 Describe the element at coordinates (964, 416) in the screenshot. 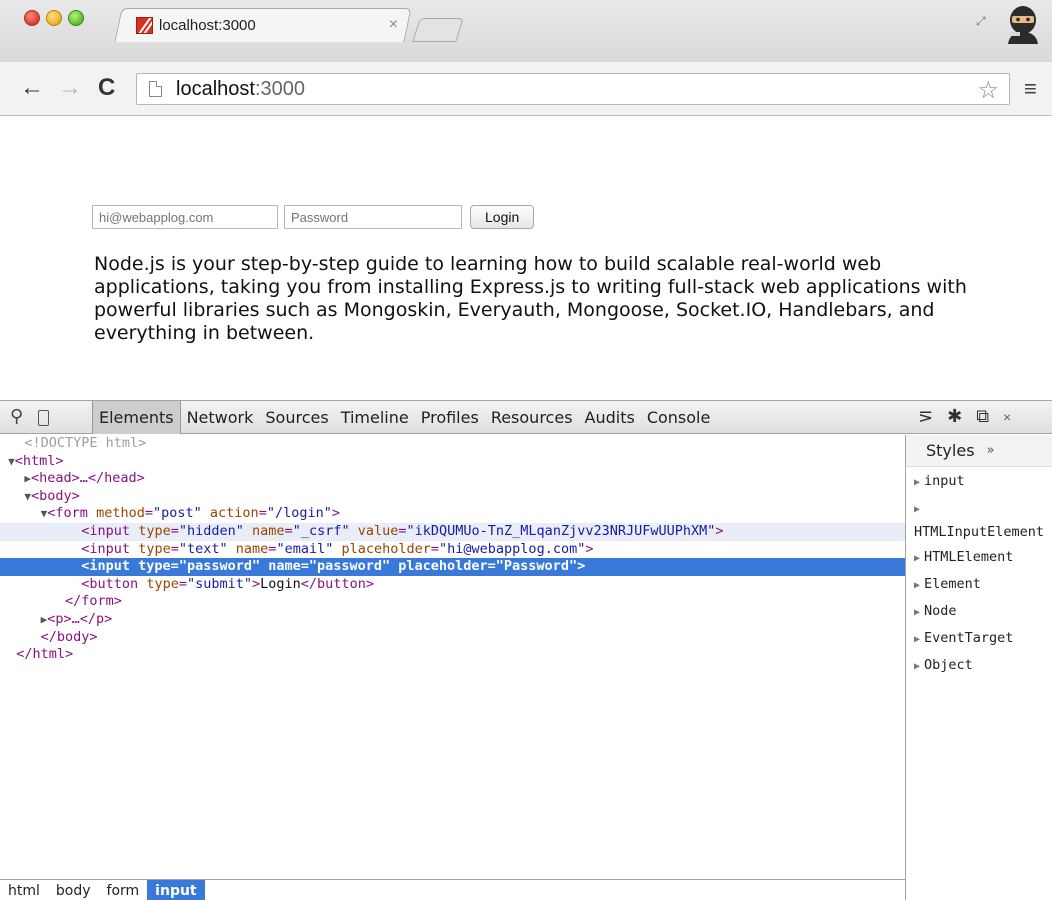

I see `devtools-right-icons: ⋝ ✱ ⧉ ×` at that location.